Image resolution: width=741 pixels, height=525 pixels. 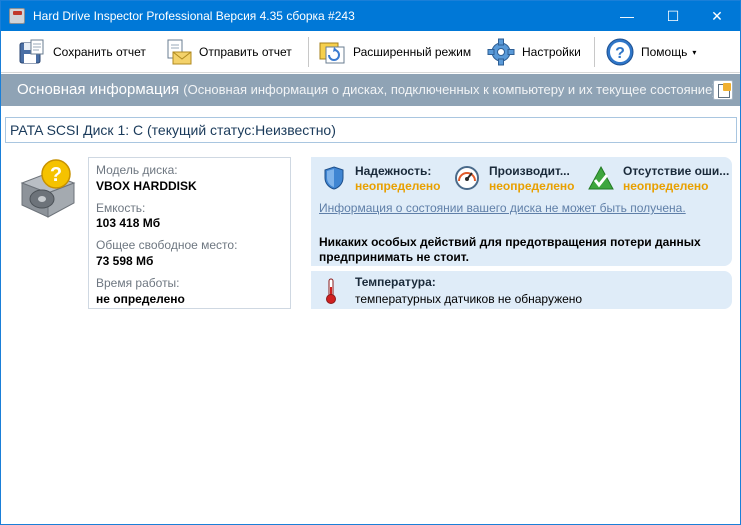 What do you see at coordinates (501, 52) in the screenshot?
I see `gear-icon` at bounding box center [501, 52].